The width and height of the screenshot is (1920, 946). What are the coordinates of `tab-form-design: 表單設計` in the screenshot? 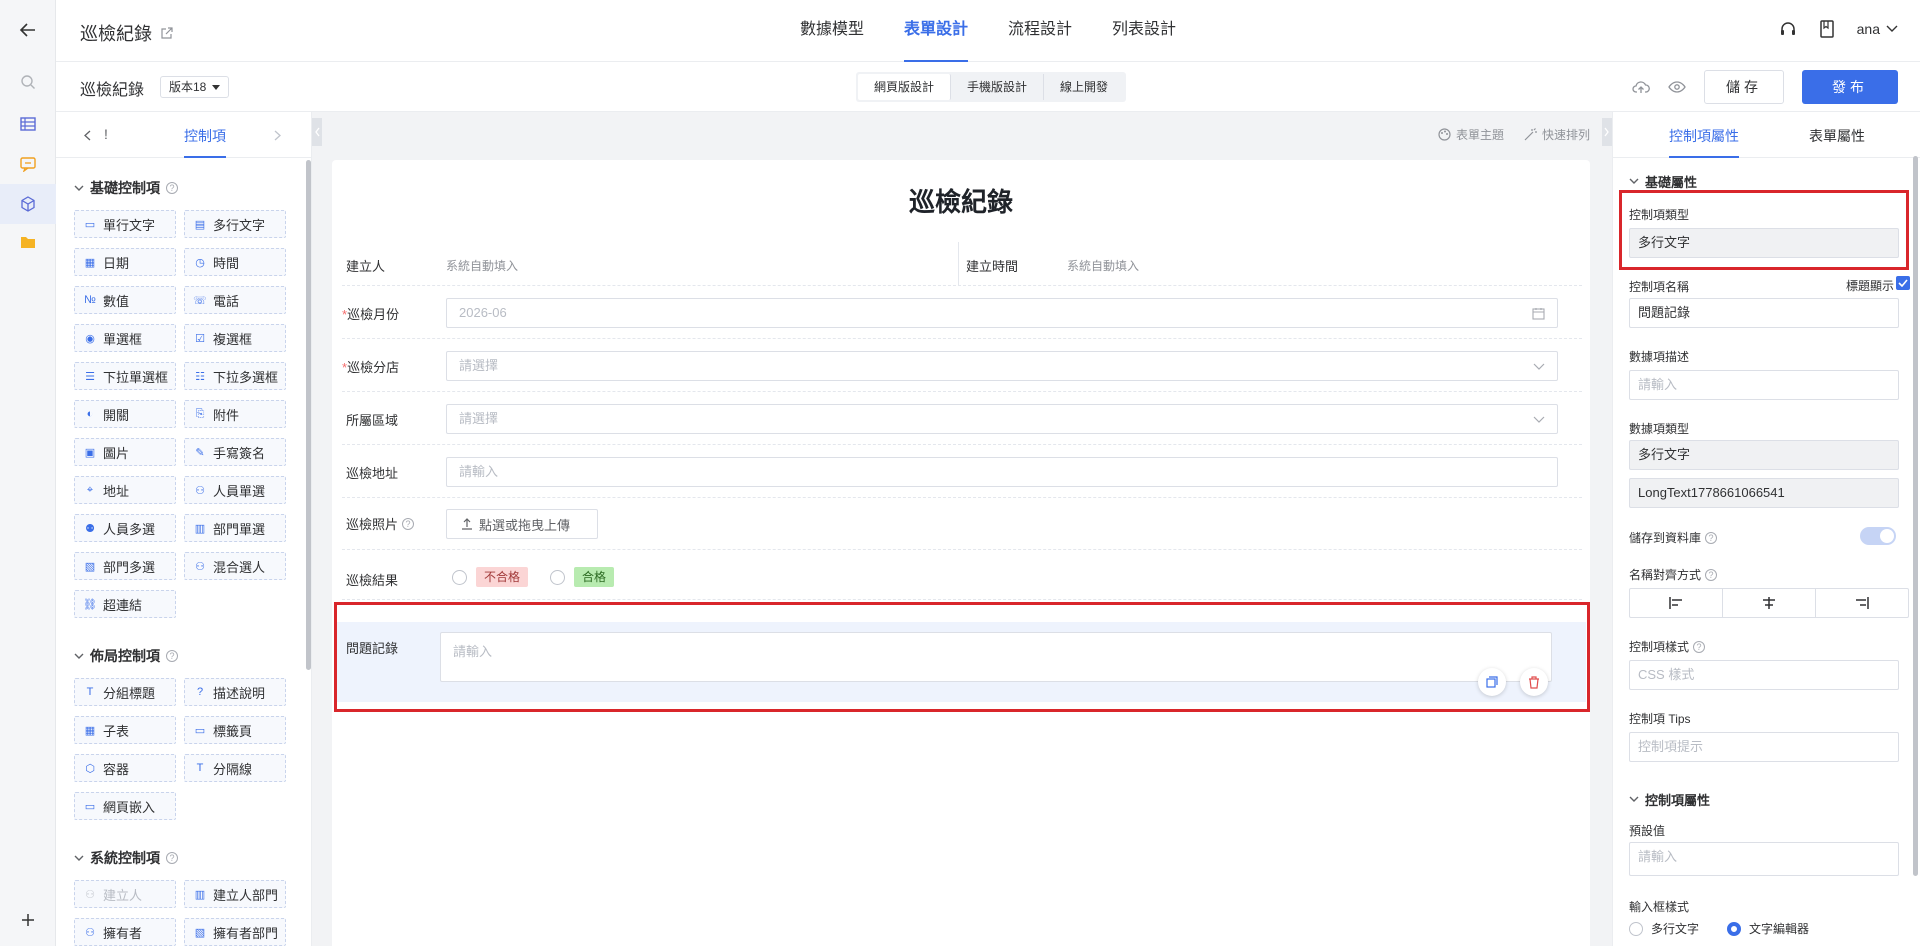 It's located at (936, 31).